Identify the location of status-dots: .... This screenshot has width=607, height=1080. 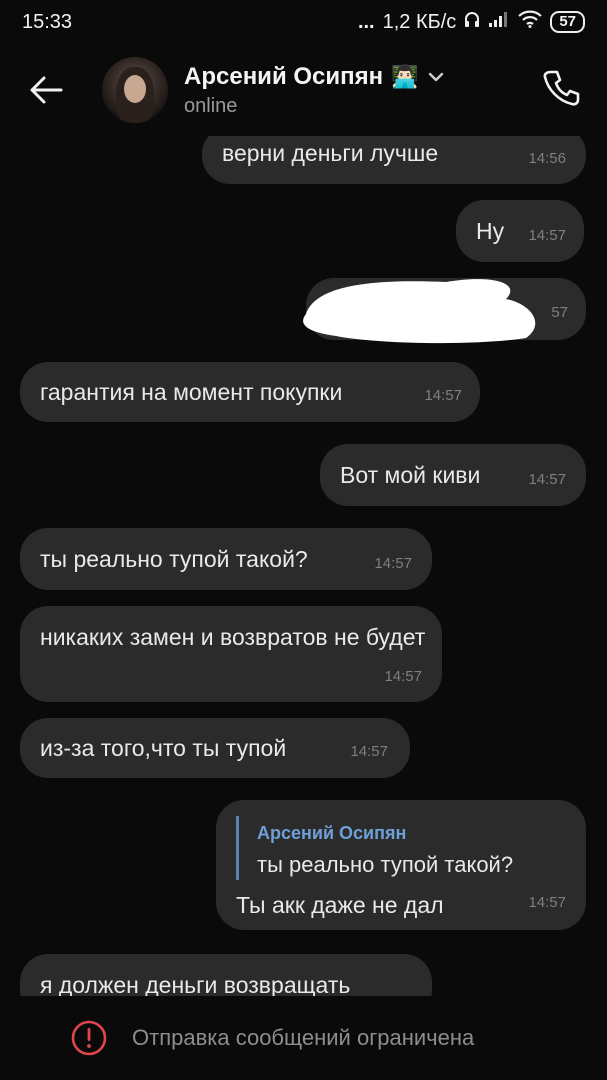
(366, 21).